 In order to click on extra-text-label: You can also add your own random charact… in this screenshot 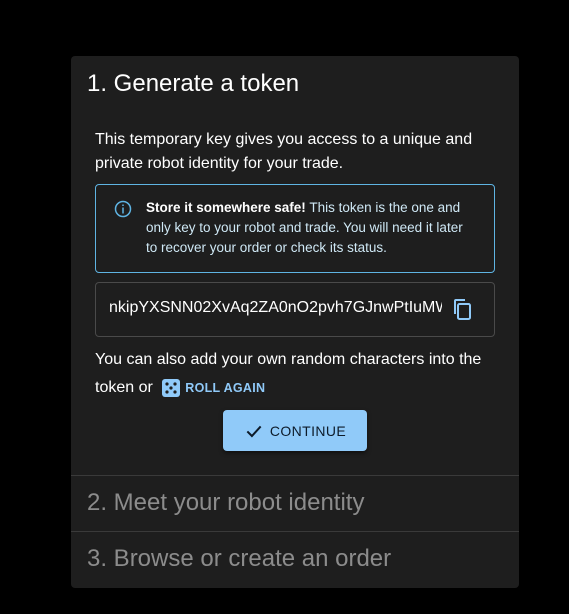, I will do `click(288, 374)`.